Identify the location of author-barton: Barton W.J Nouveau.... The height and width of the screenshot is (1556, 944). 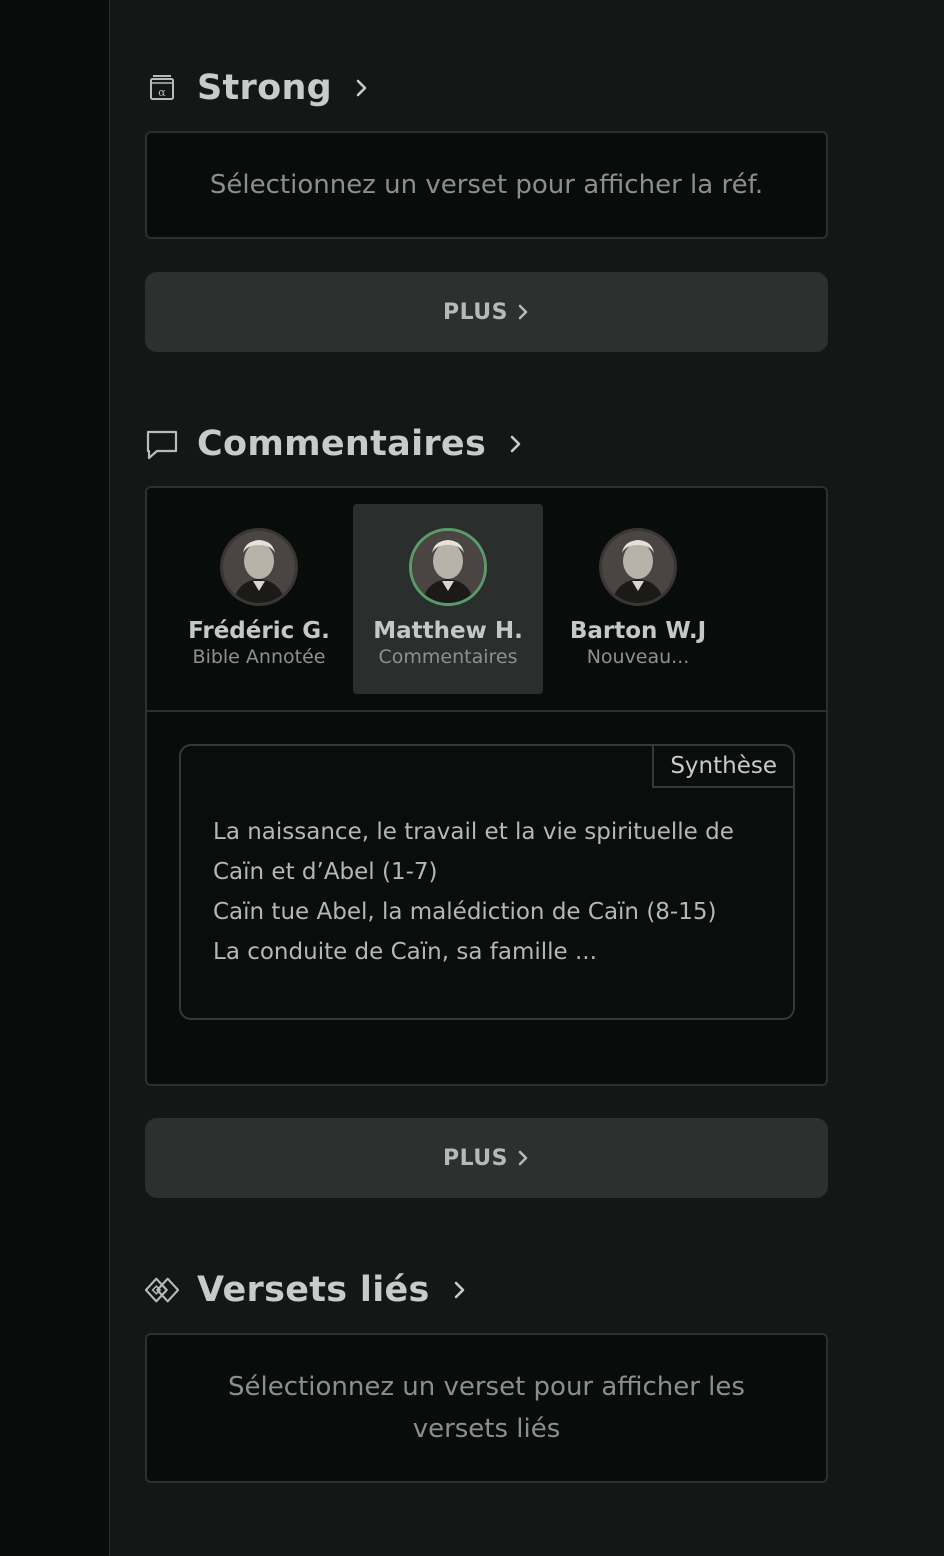
(638, 599).